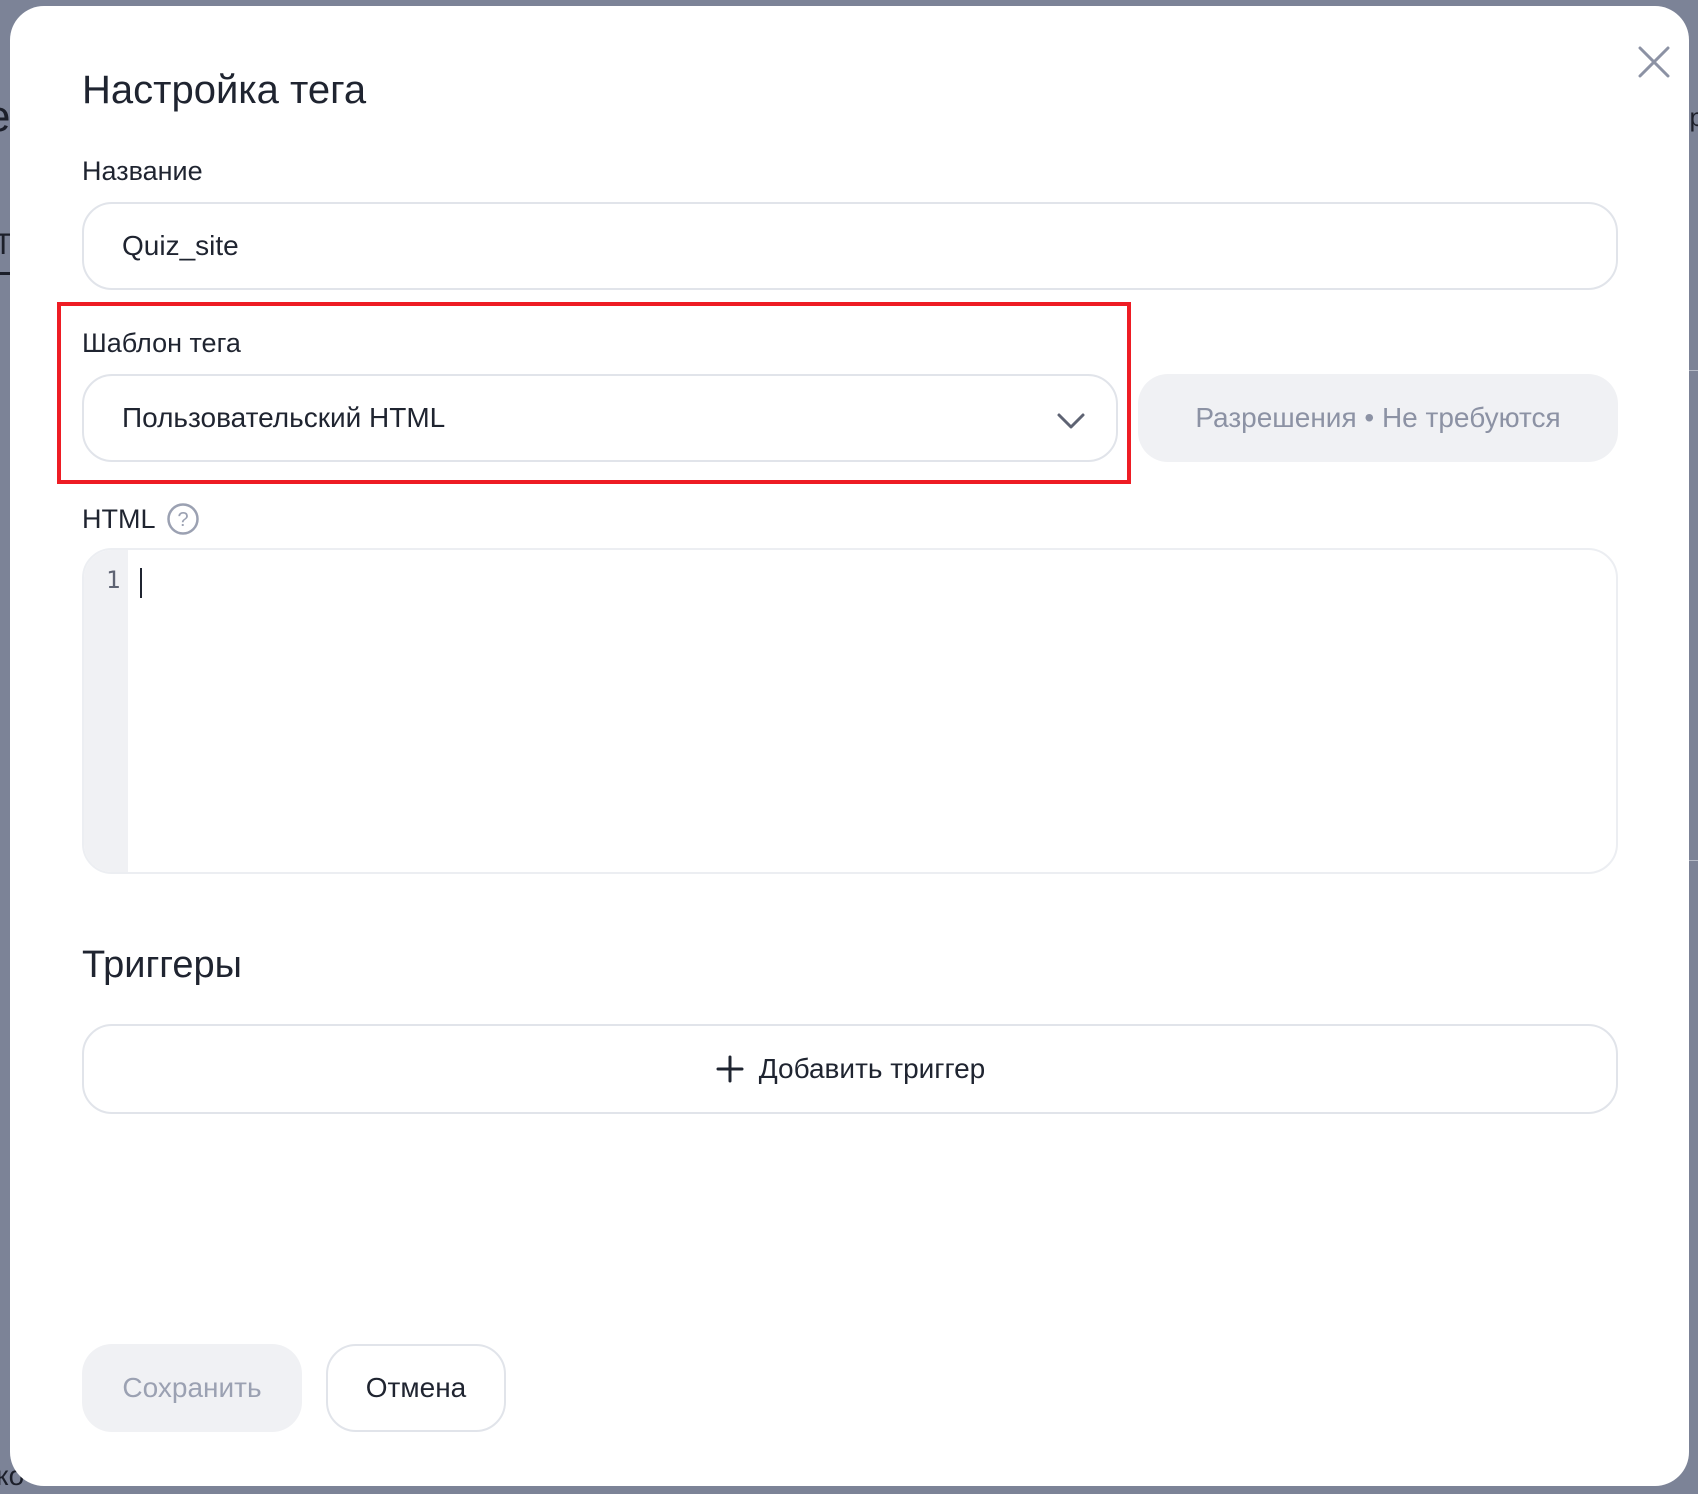 The height and width of the screenshot is (1494, 1698). What do you see at coordinates (119, 518) in the screenshot?
I see `html-label: HTML` at bounding box center [119, 518].